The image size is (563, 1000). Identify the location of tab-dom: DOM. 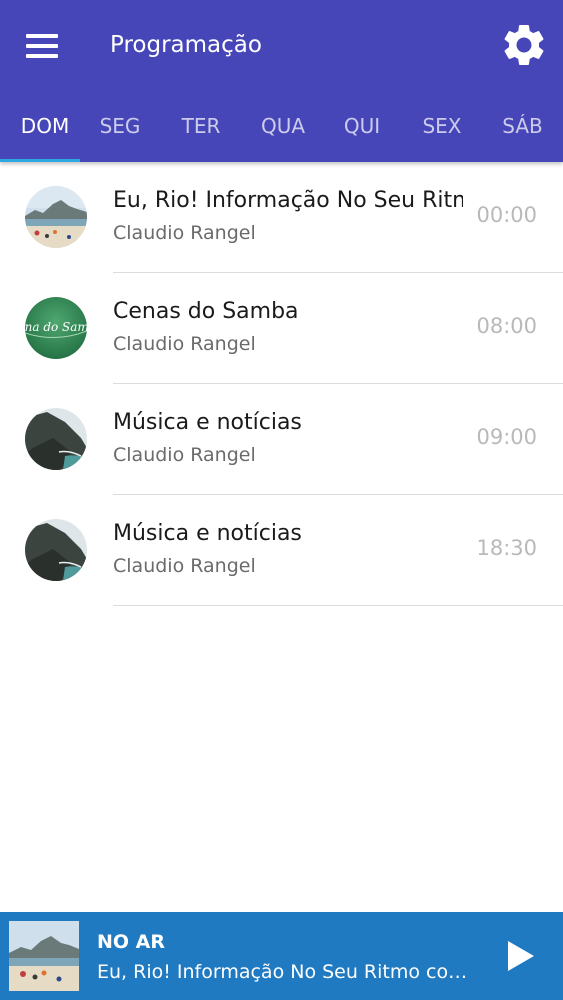
(45, 133).